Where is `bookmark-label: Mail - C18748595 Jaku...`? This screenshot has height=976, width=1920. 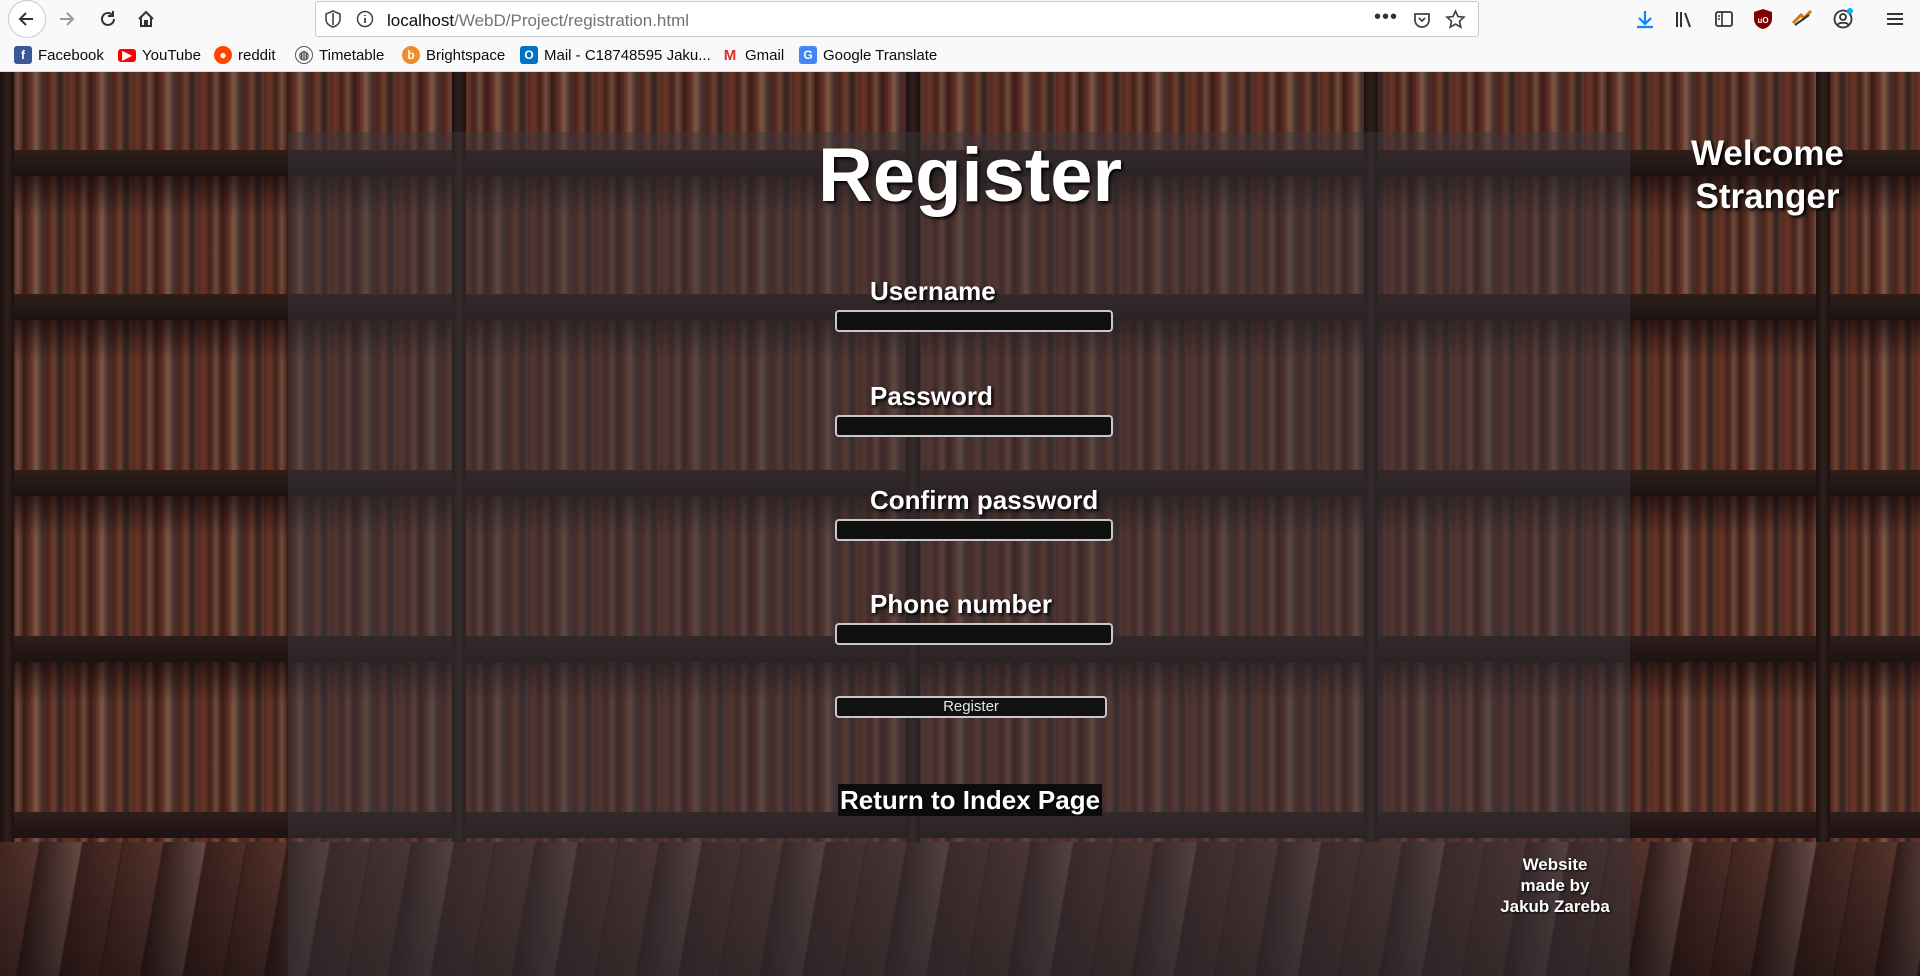 bookmark-label: Mail - C18748595 Jaku... is located at coordinates (627, 55).